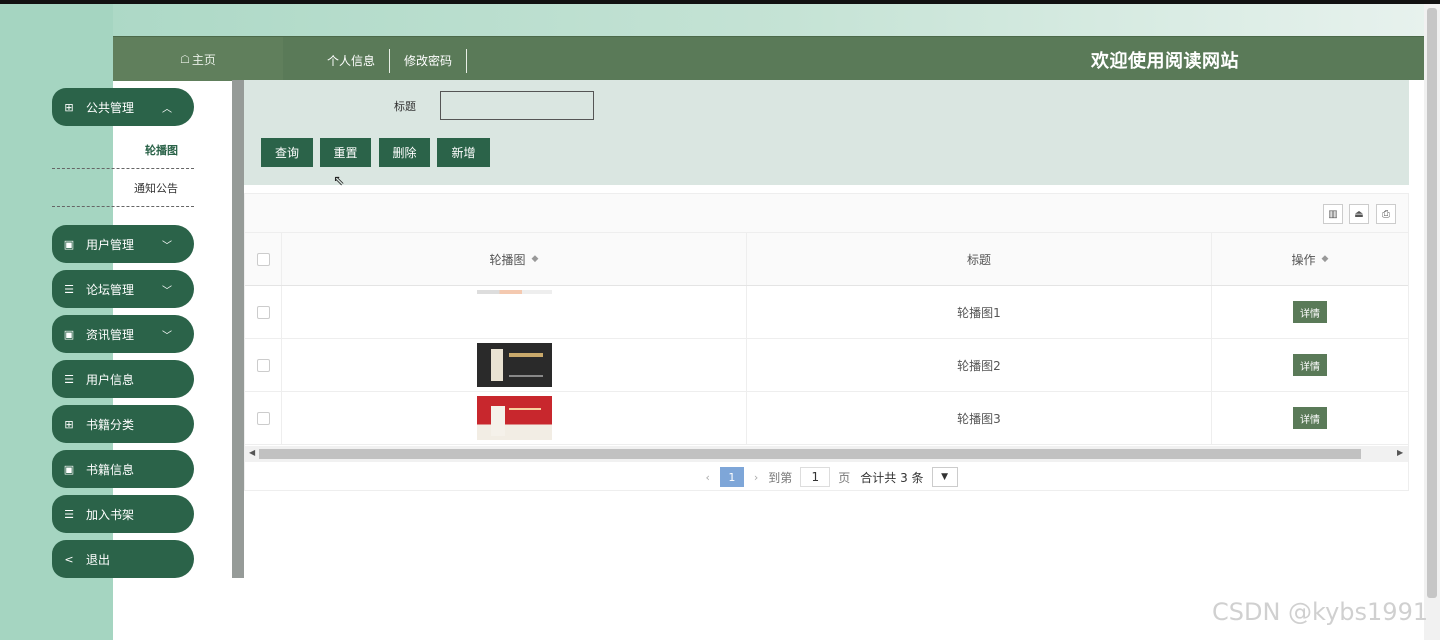  What do you see at coordinates (507, 259) in the screenshot?
I see `column-header-label: 轮播图` at bounding box center [507, 259].